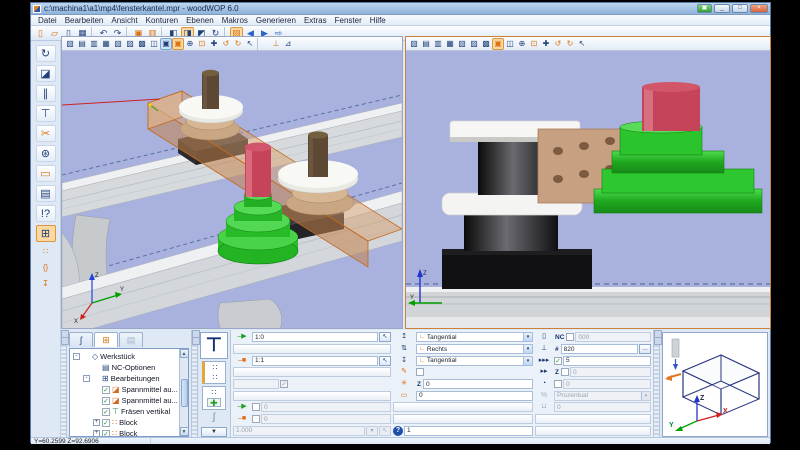 This screenshot has width=800, height=450. What do you see at coordinates (256, 419) in the screenshot?
I see `aux-out-checkbox` at bounding box center [256, 419].